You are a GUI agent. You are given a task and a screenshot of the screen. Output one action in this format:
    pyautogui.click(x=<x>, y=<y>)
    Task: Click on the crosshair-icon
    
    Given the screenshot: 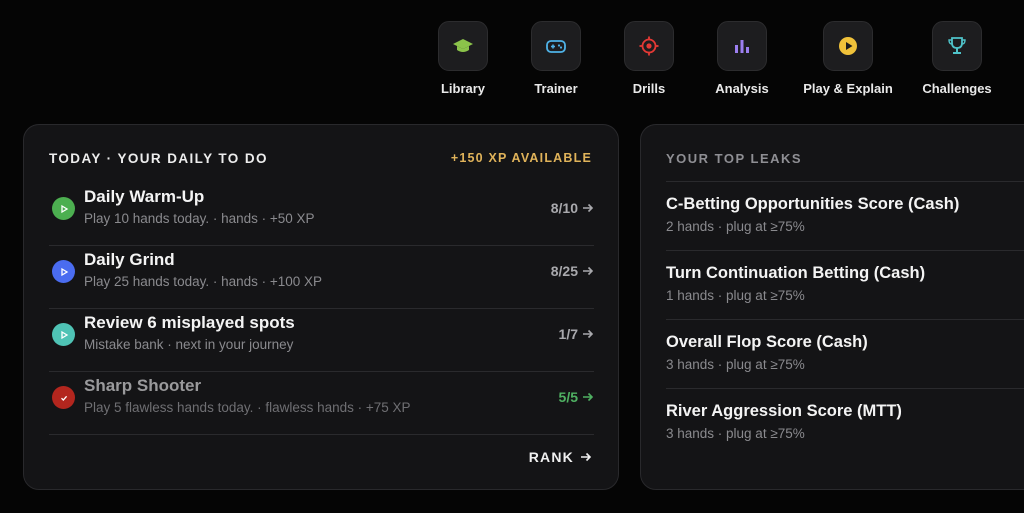 What is the action you would take?
    pyautogui.click(x=649, y=46)
    